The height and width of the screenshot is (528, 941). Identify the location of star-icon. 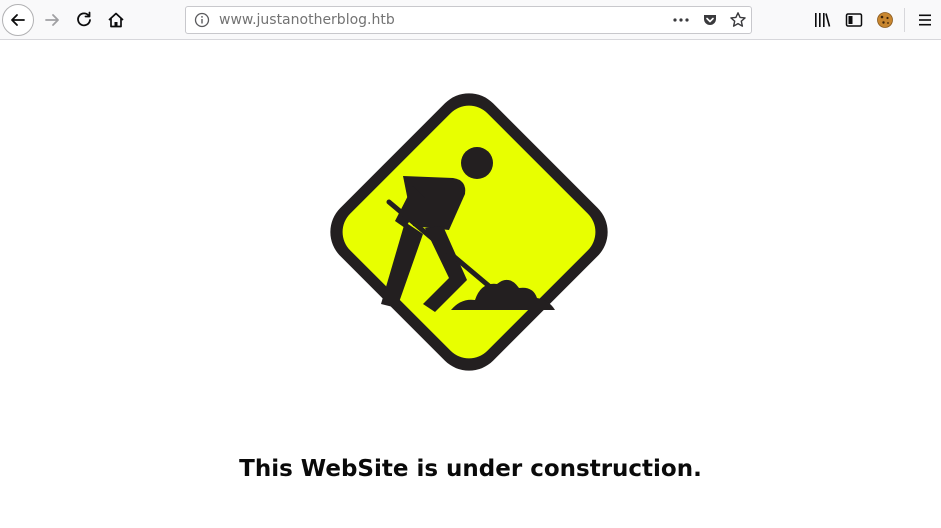
(738, 20).